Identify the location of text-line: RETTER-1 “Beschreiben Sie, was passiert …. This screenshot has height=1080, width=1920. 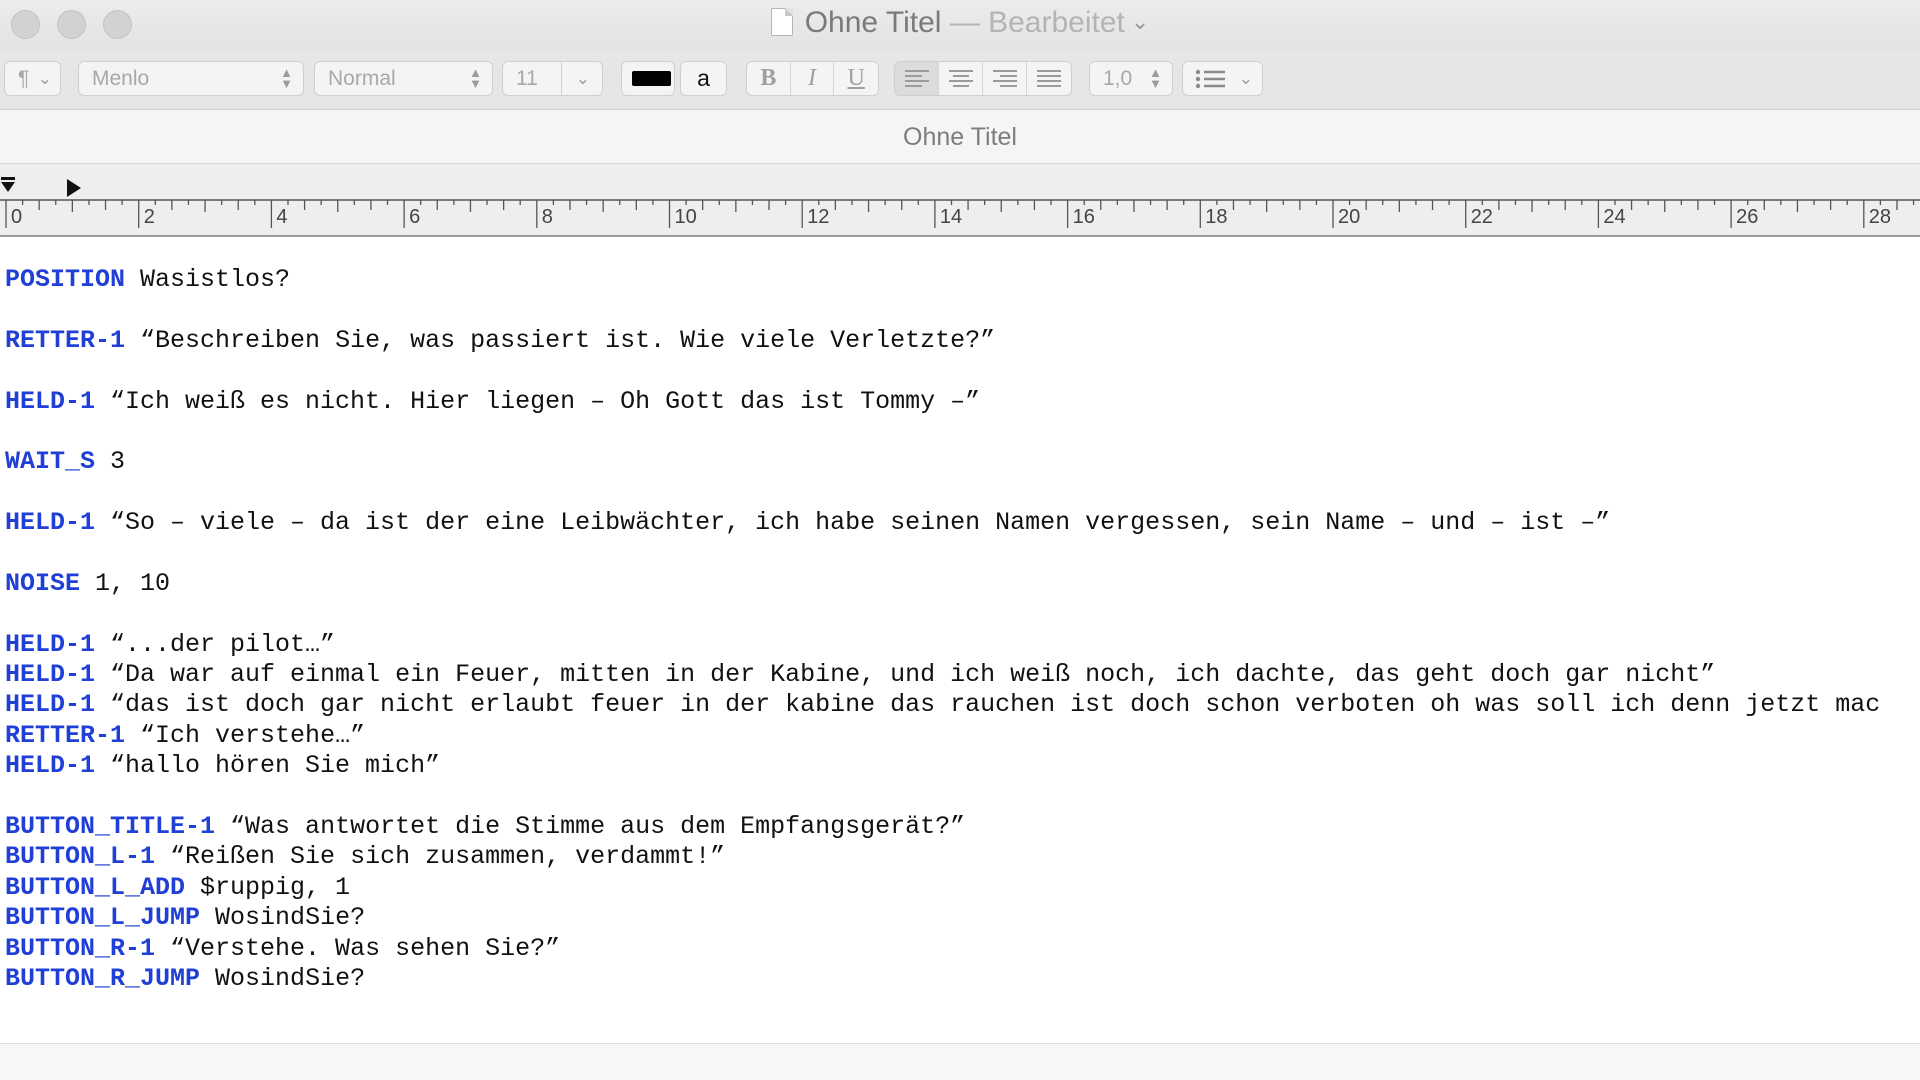
(962, 341).